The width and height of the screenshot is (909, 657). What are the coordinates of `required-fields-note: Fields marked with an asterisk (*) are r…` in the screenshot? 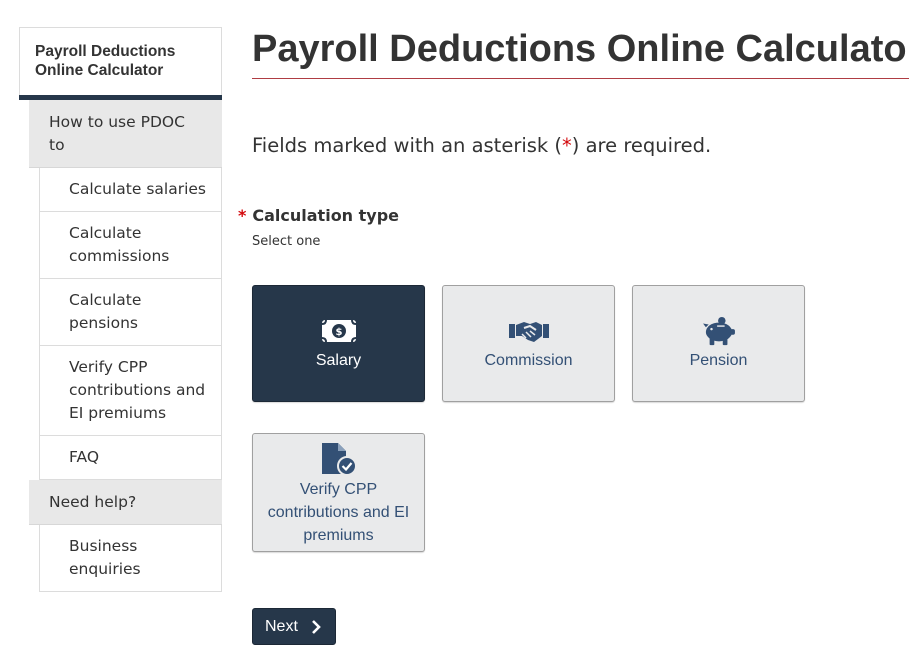 It's located at (481, 145).